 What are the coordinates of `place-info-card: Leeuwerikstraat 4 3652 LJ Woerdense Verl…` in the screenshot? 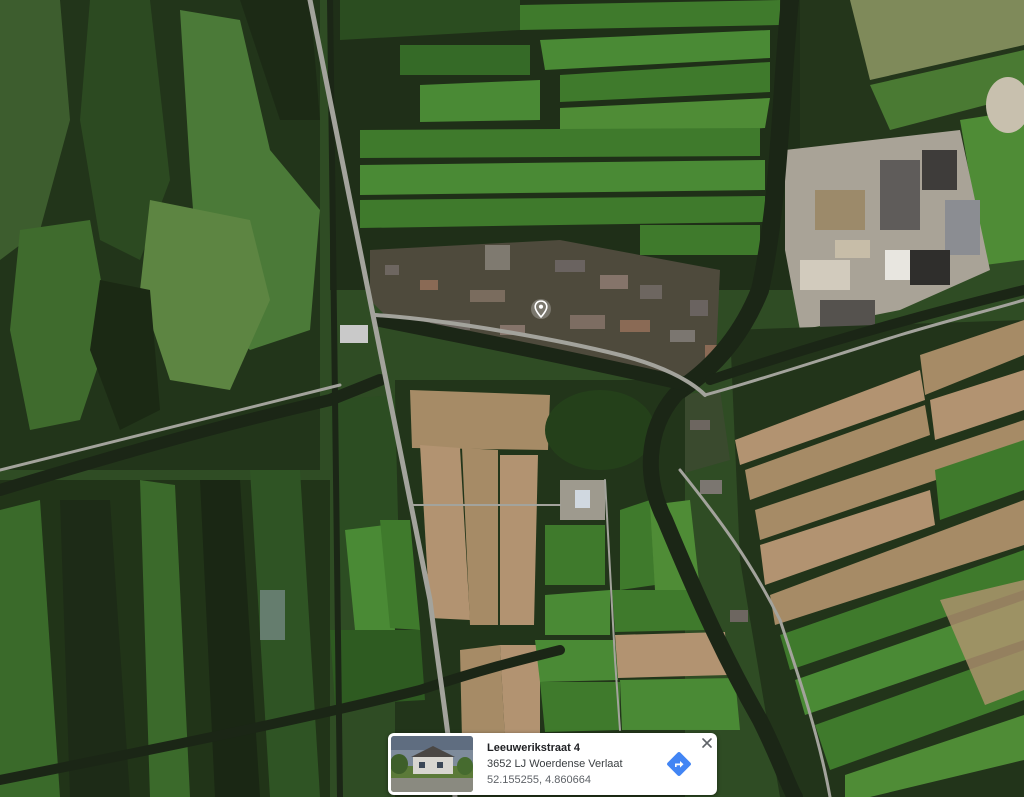 It's located at (552, 764).